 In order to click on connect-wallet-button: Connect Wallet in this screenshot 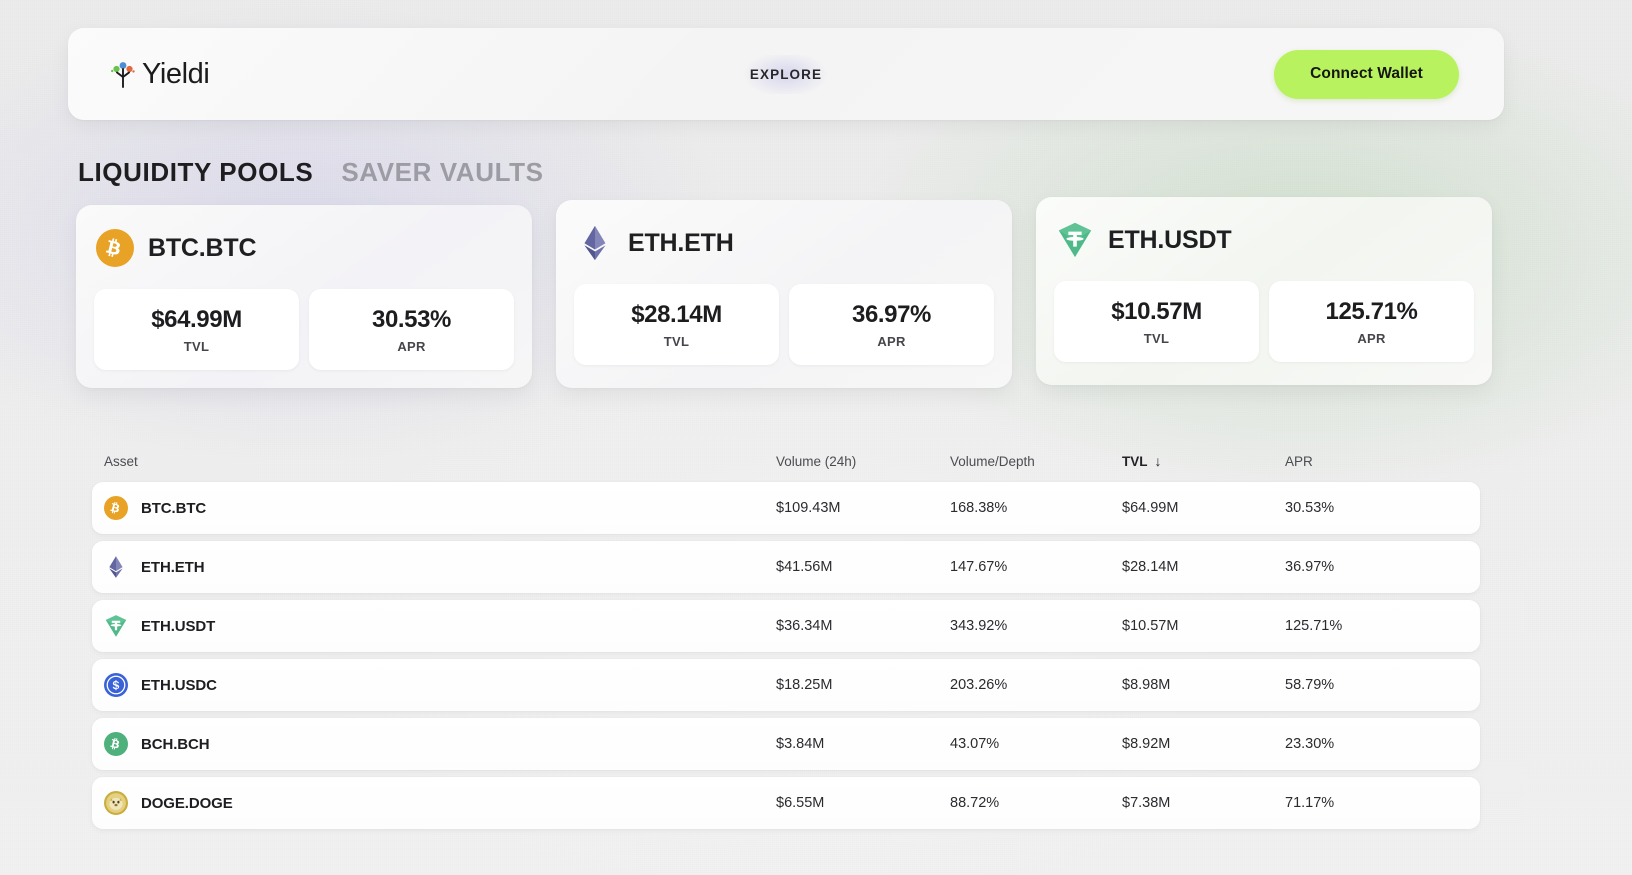, I will do `click(1366, 74)`.